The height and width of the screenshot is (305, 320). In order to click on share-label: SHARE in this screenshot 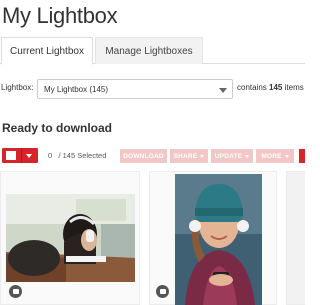, I will do `click(185, 156)`.